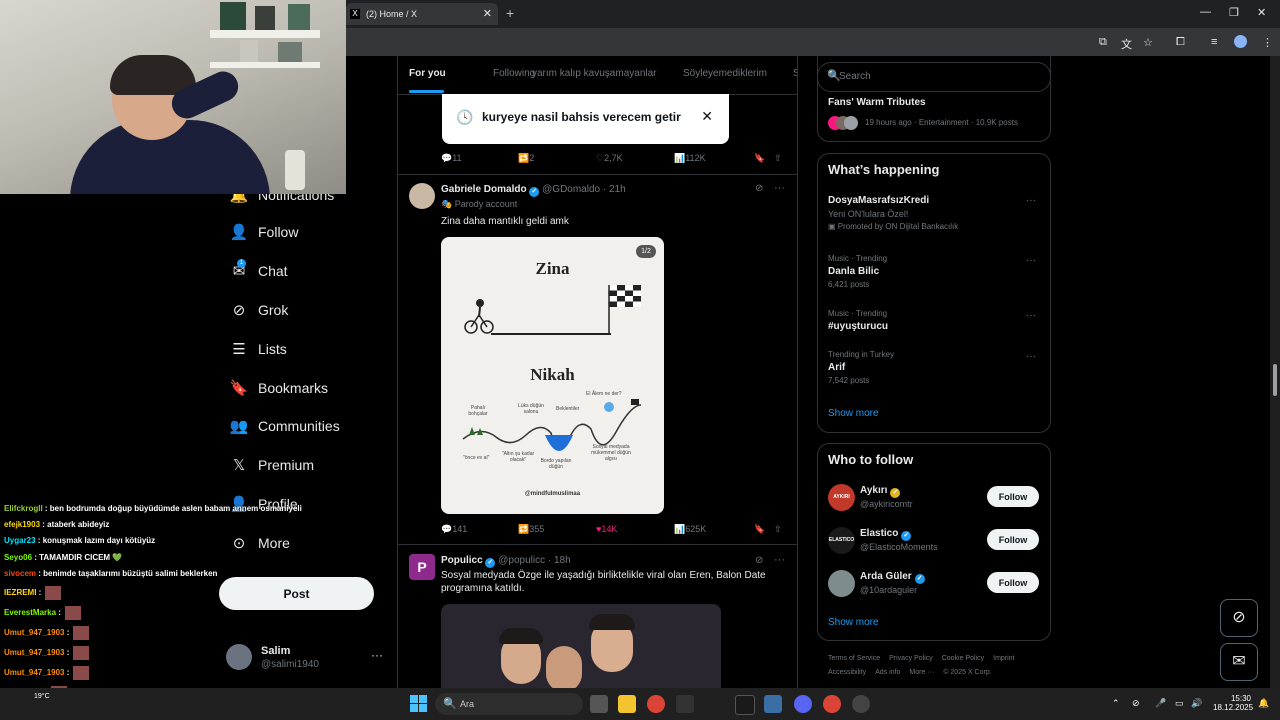 Image resolution: width=1280 pixels, height=720 pixels. I want to click on views-button: 📊 112K, so click(690, 158).